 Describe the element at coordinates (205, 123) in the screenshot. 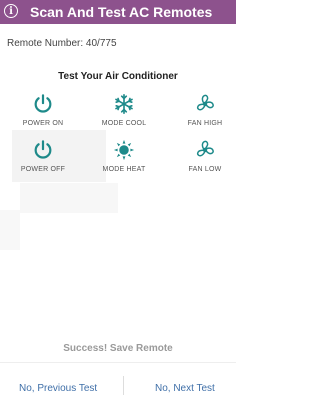

I see `fan-high-label: FAN HIGH` at that location.